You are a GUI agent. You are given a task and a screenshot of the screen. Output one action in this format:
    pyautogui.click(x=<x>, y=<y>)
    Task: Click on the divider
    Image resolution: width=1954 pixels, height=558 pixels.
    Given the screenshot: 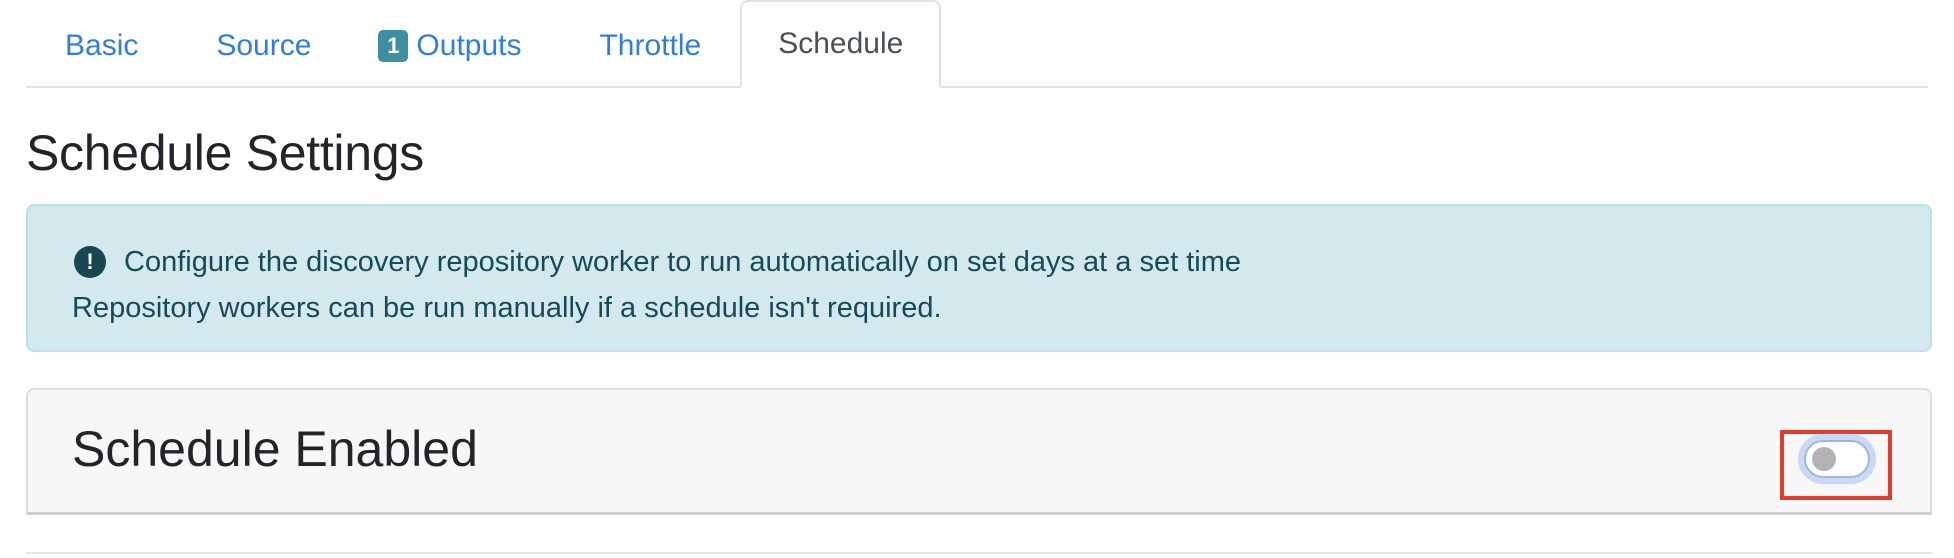 What is the action you would take?
    pyautogui.click(x=979, y=553)
    